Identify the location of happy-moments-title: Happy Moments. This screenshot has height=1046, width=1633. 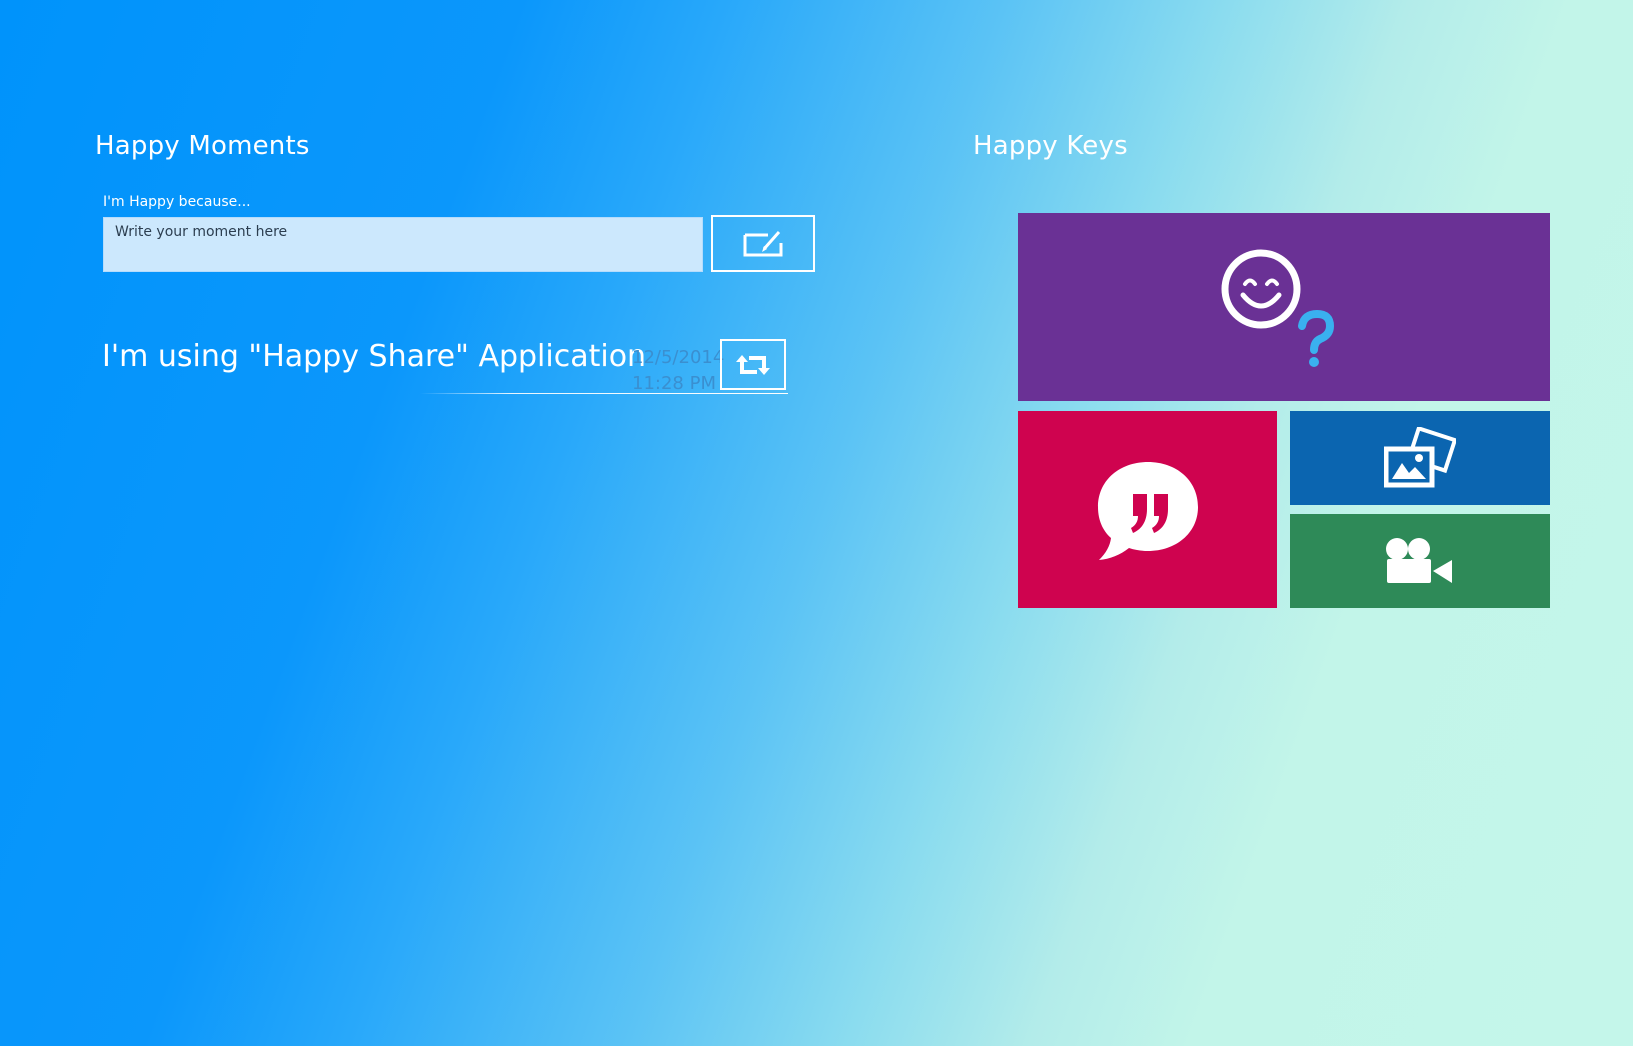
(202, 146).